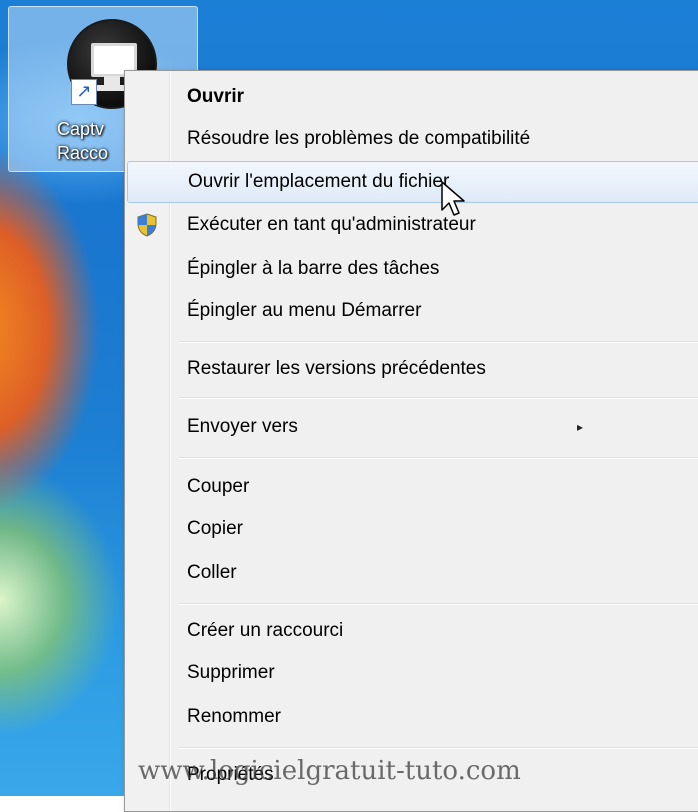  I want to click on menu-item-restore-previous-versions: Restaurer les versions précédentes, so click(412, 369).